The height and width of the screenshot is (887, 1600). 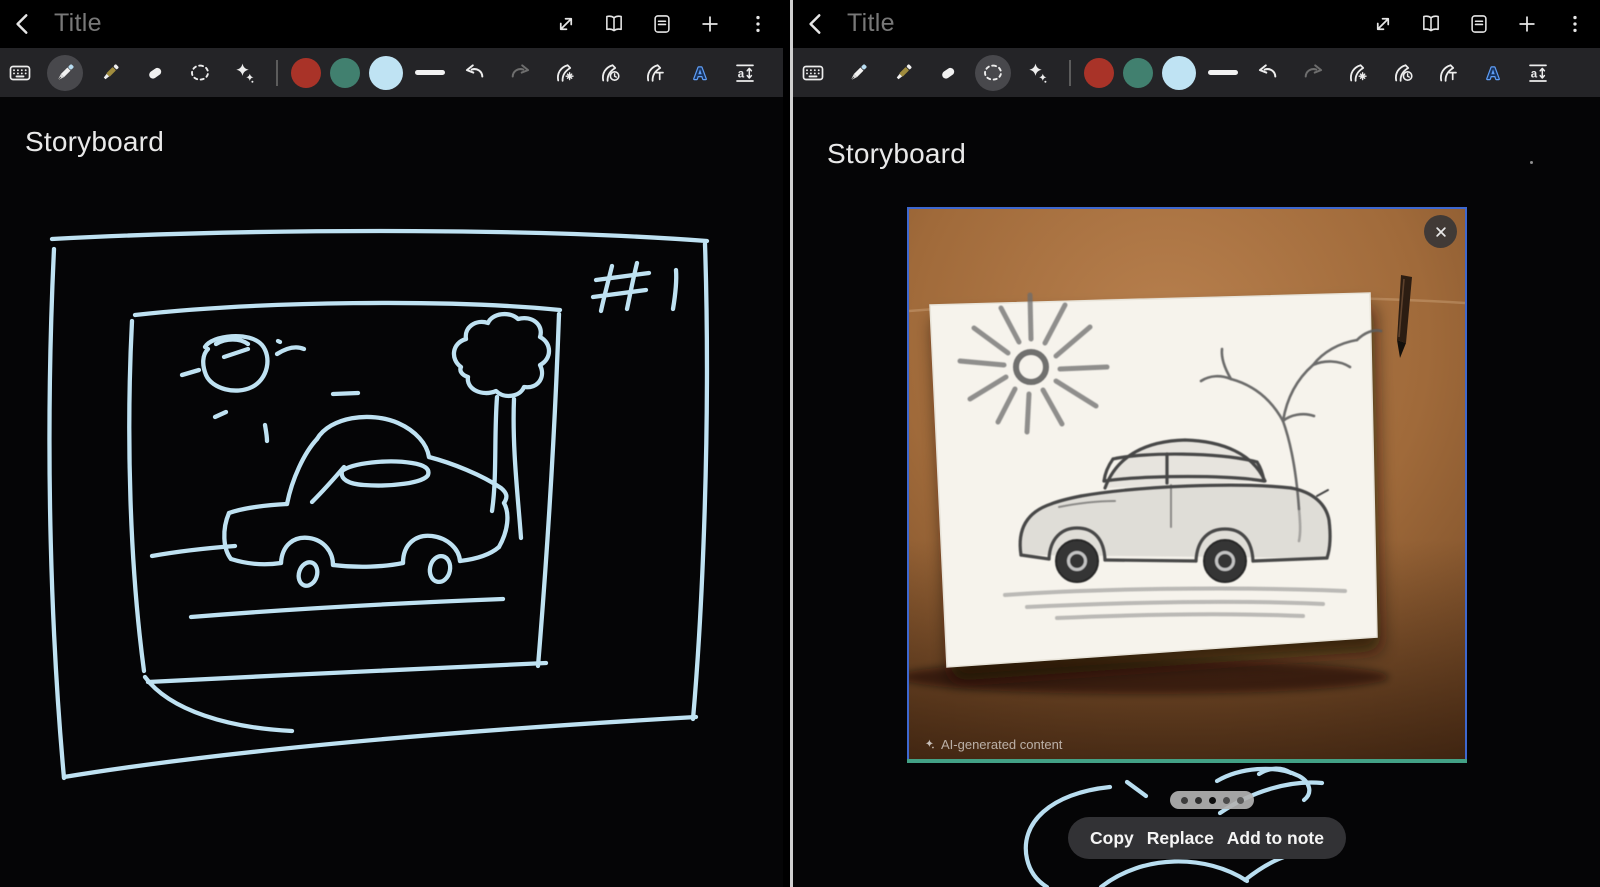 I want to click on add-to-note-button: Add to note, so click(x=1275, y=838).